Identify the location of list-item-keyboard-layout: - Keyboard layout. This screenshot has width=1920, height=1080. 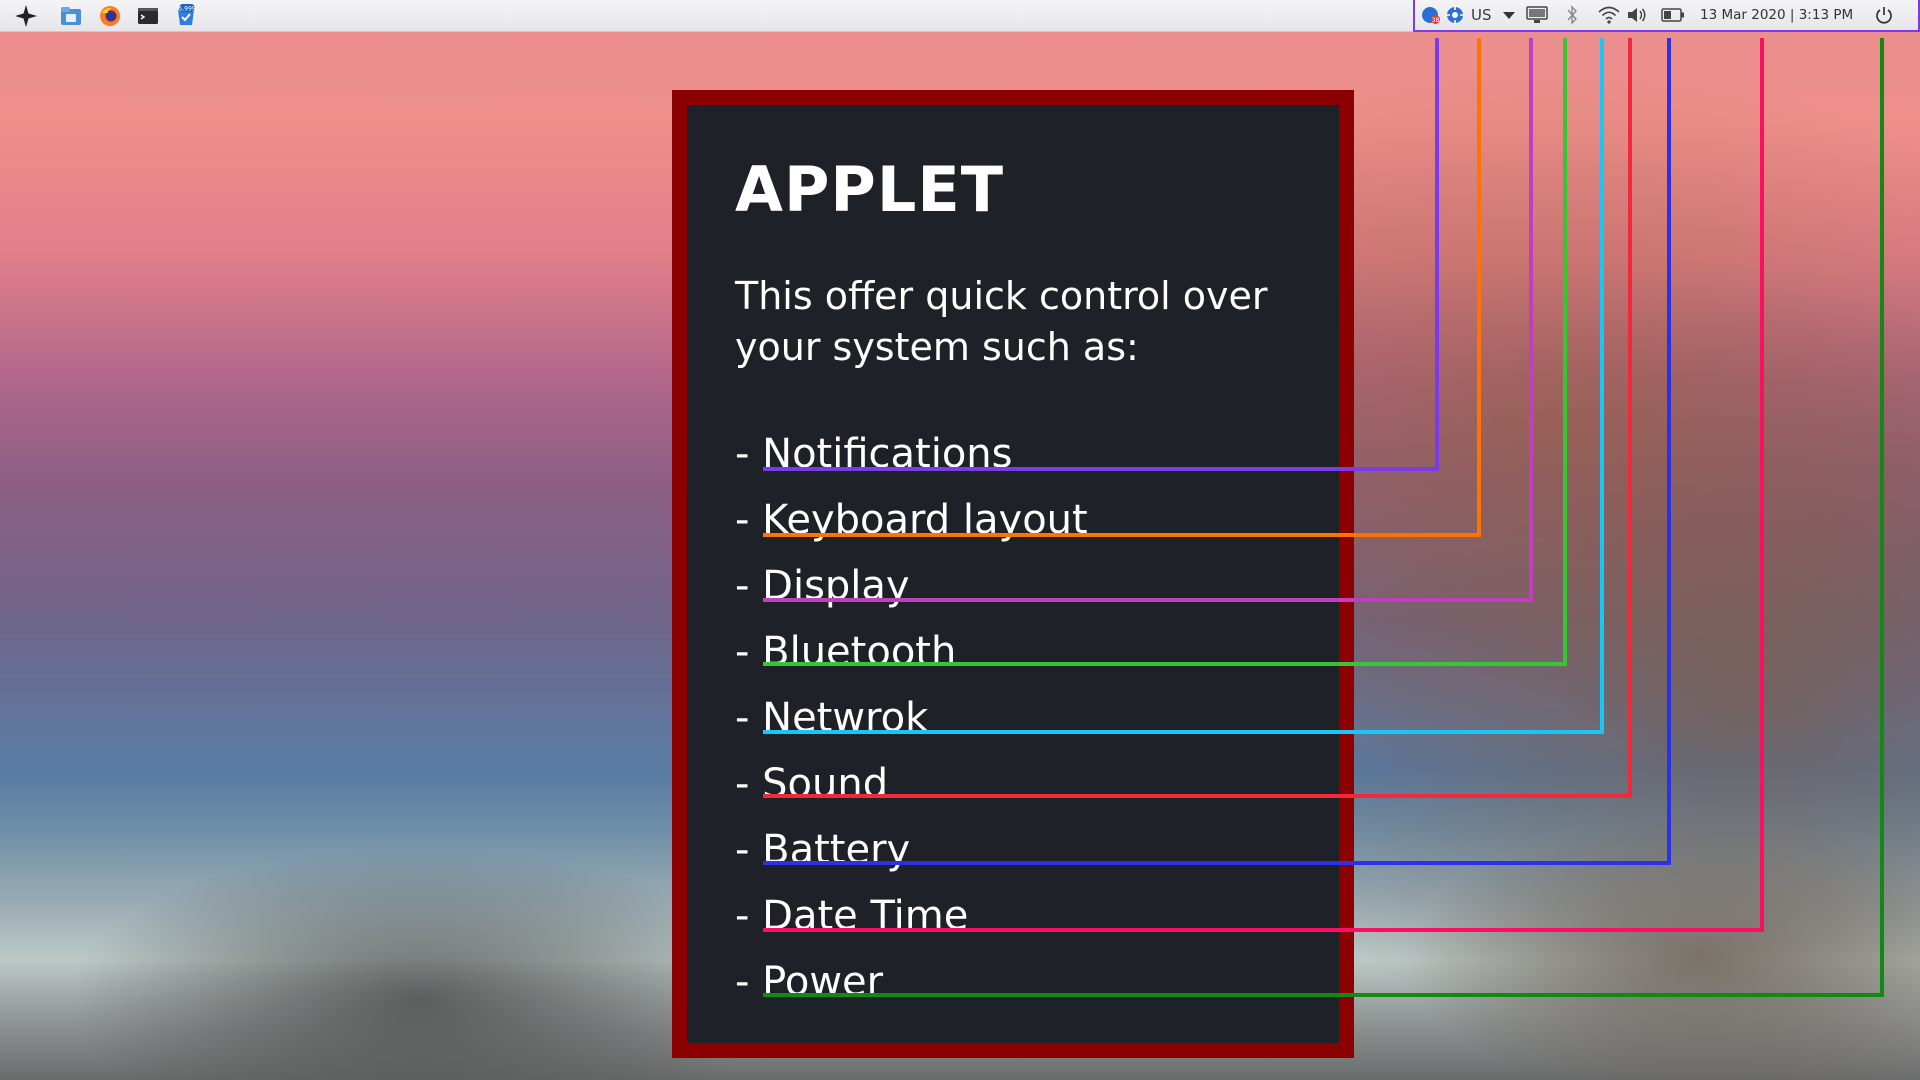
(911, 520).